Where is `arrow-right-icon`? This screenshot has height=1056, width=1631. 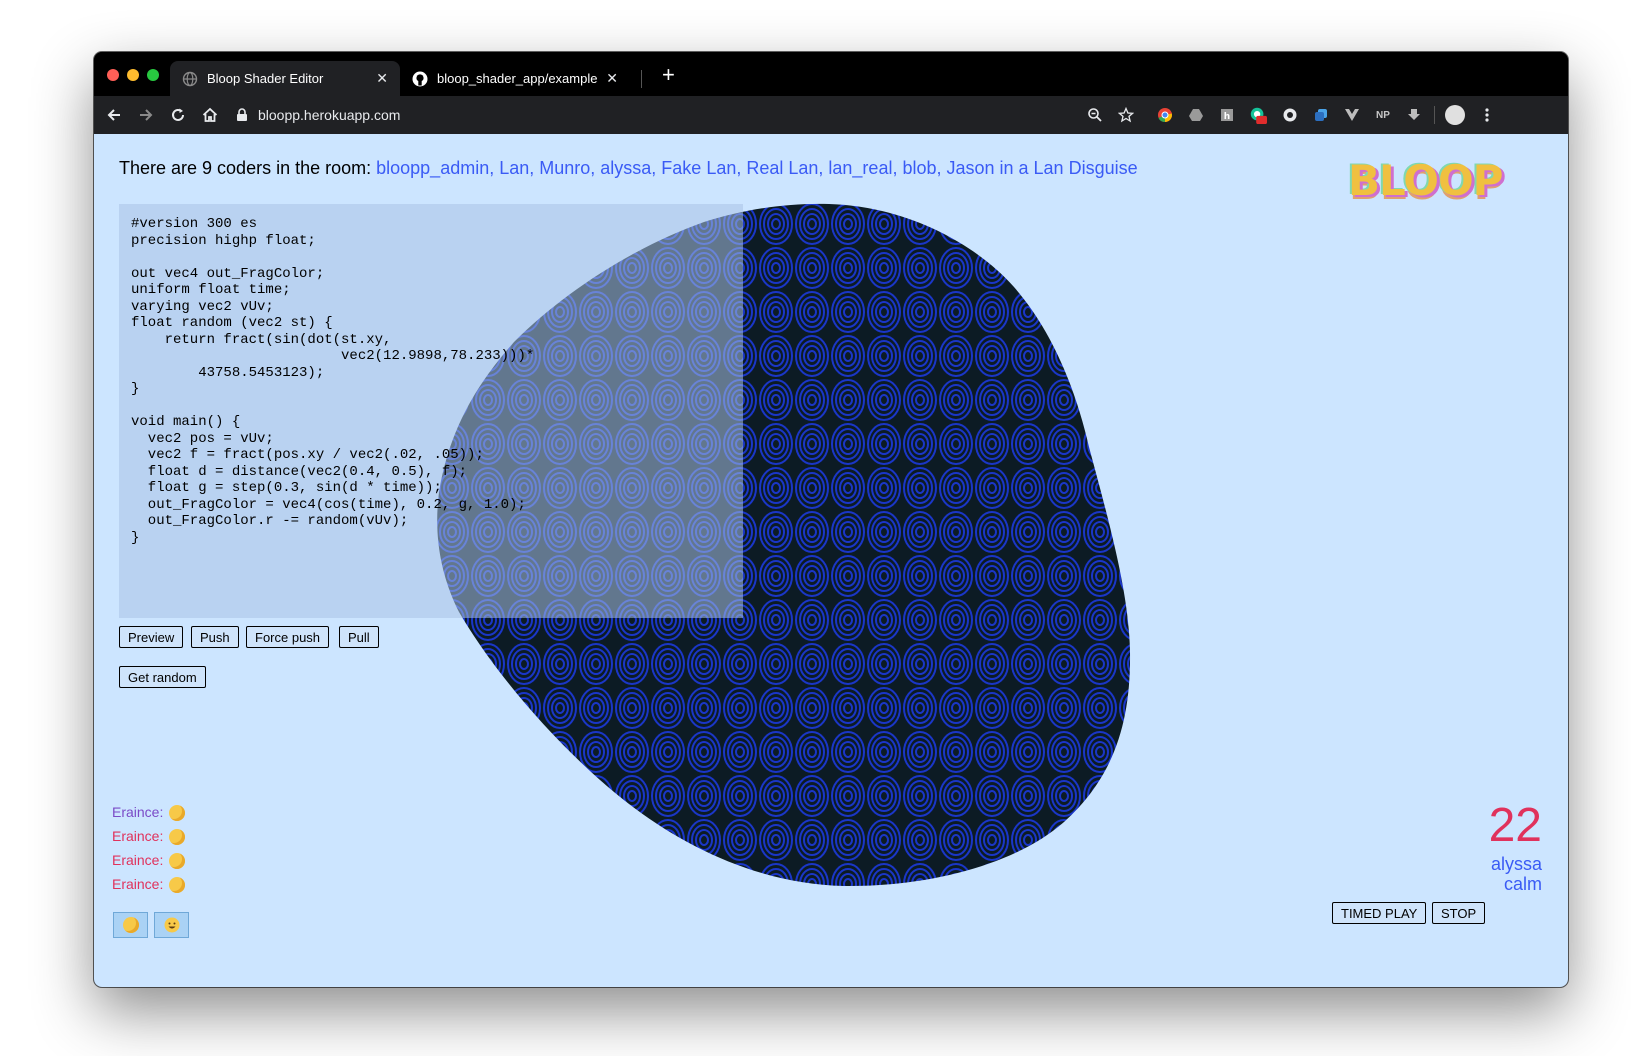 arrow-right-icon is located at coordinates (146, 115).